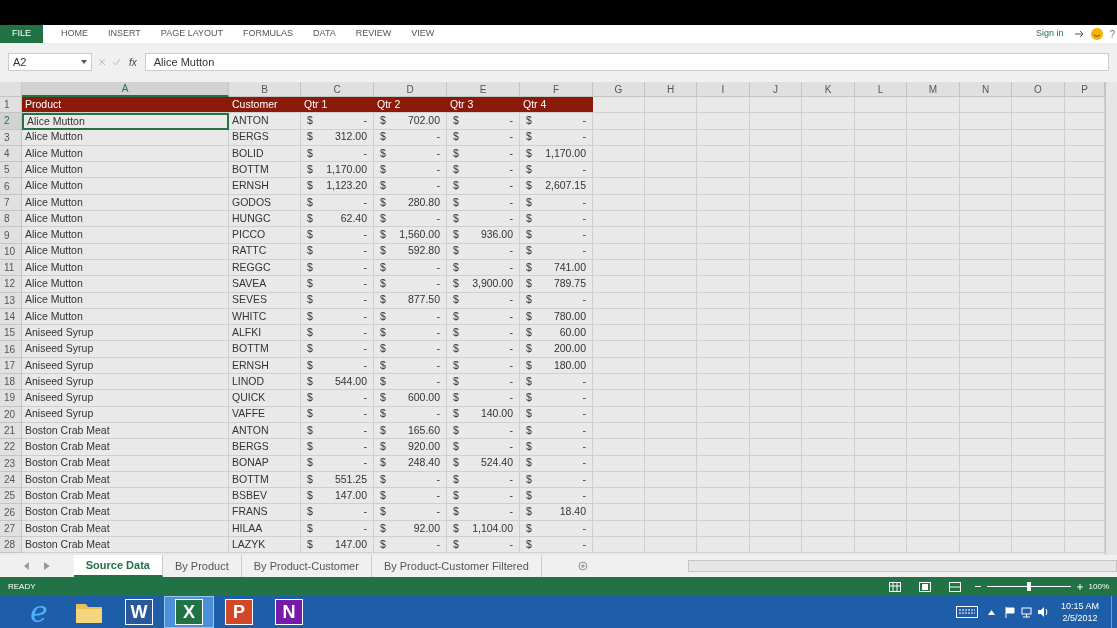 This screenshot has width=1117, height=628. Describe the element at coordinates (11, 496) in the screenshot. I see `row-header: 25` at that location.